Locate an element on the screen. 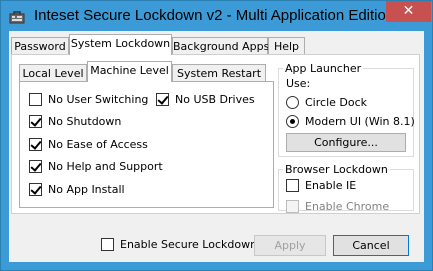 The height and width of the screenshot is (271, 433). no-app-install-checkbox is located at coordinates (35, 189).